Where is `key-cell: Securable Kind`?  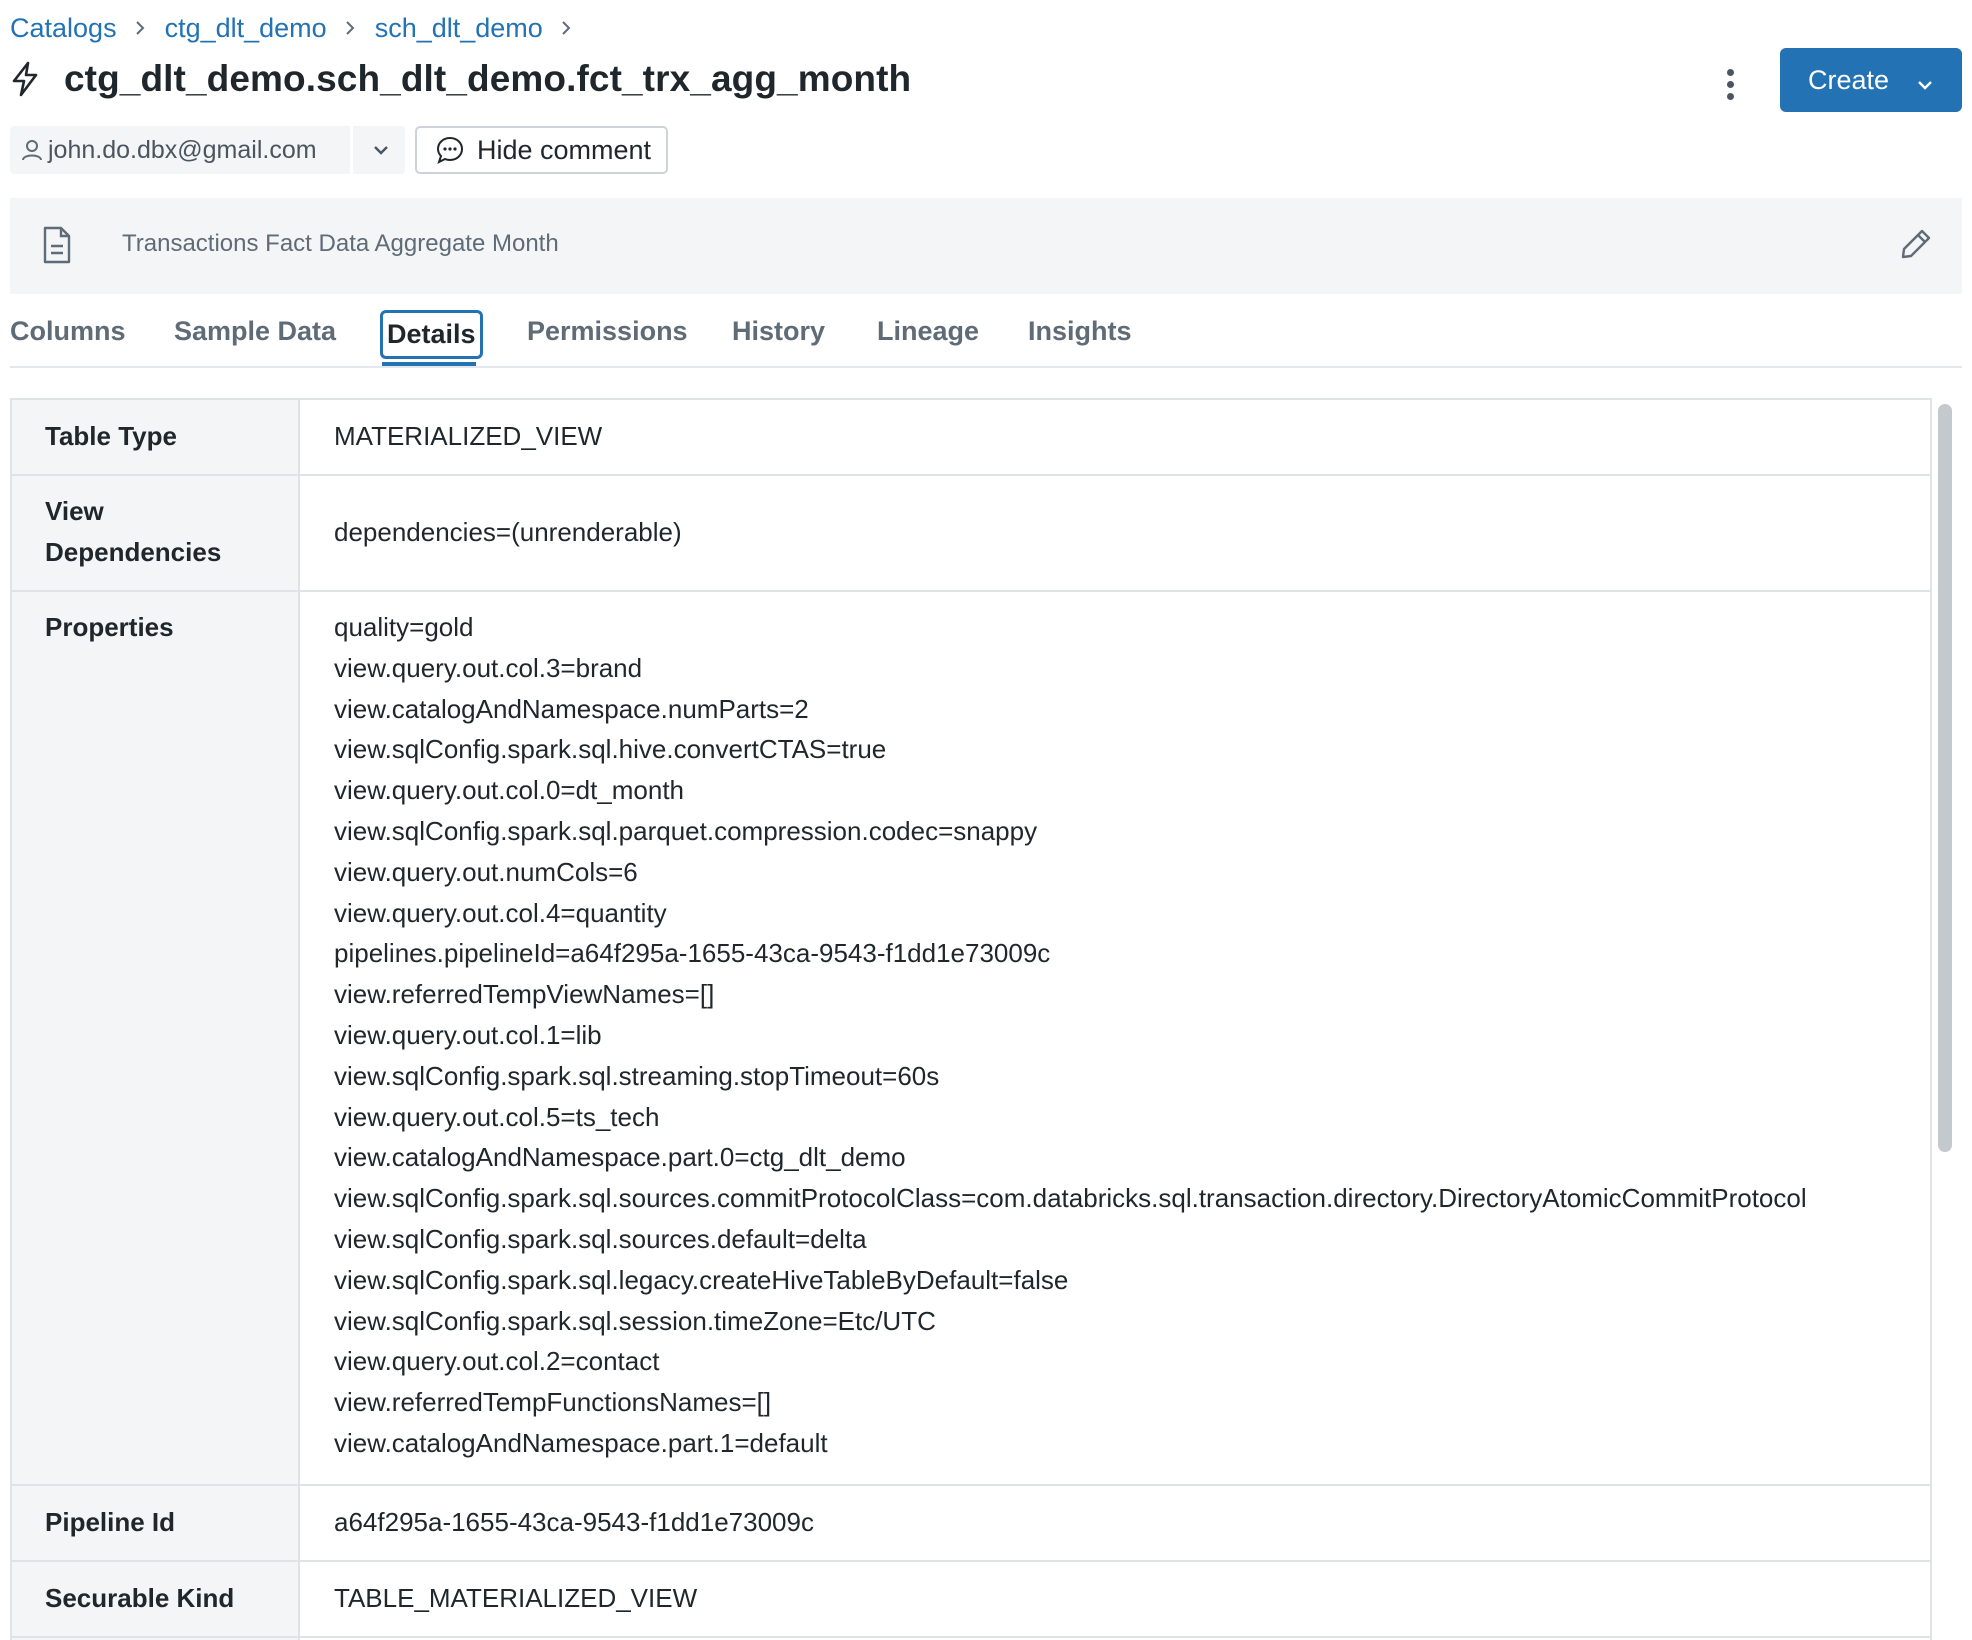
key-cell: Securable Kind is located at coordinates (156, 1599).